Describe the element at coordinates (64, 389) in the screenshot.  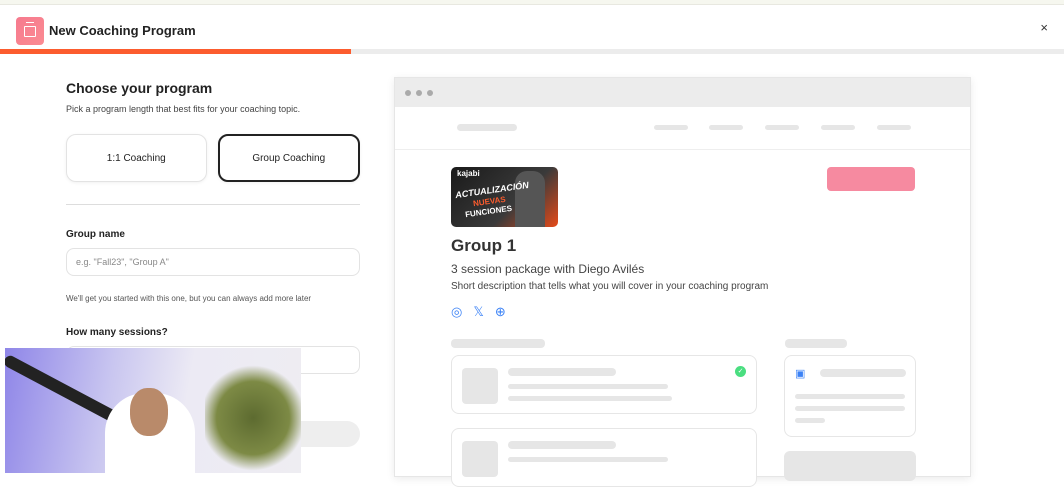
I see `microphone-arm` at that location.